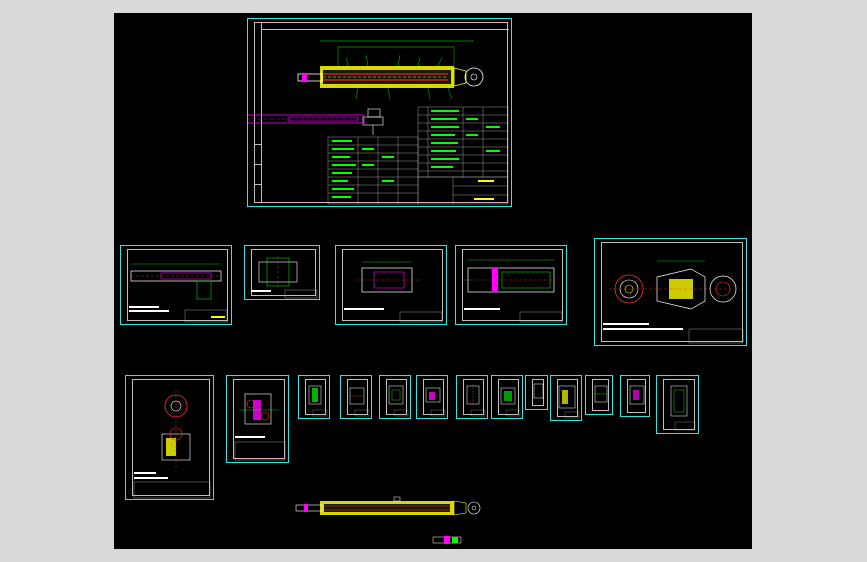  I want to click on sheet-part-piston-rod, so click(176, 285).